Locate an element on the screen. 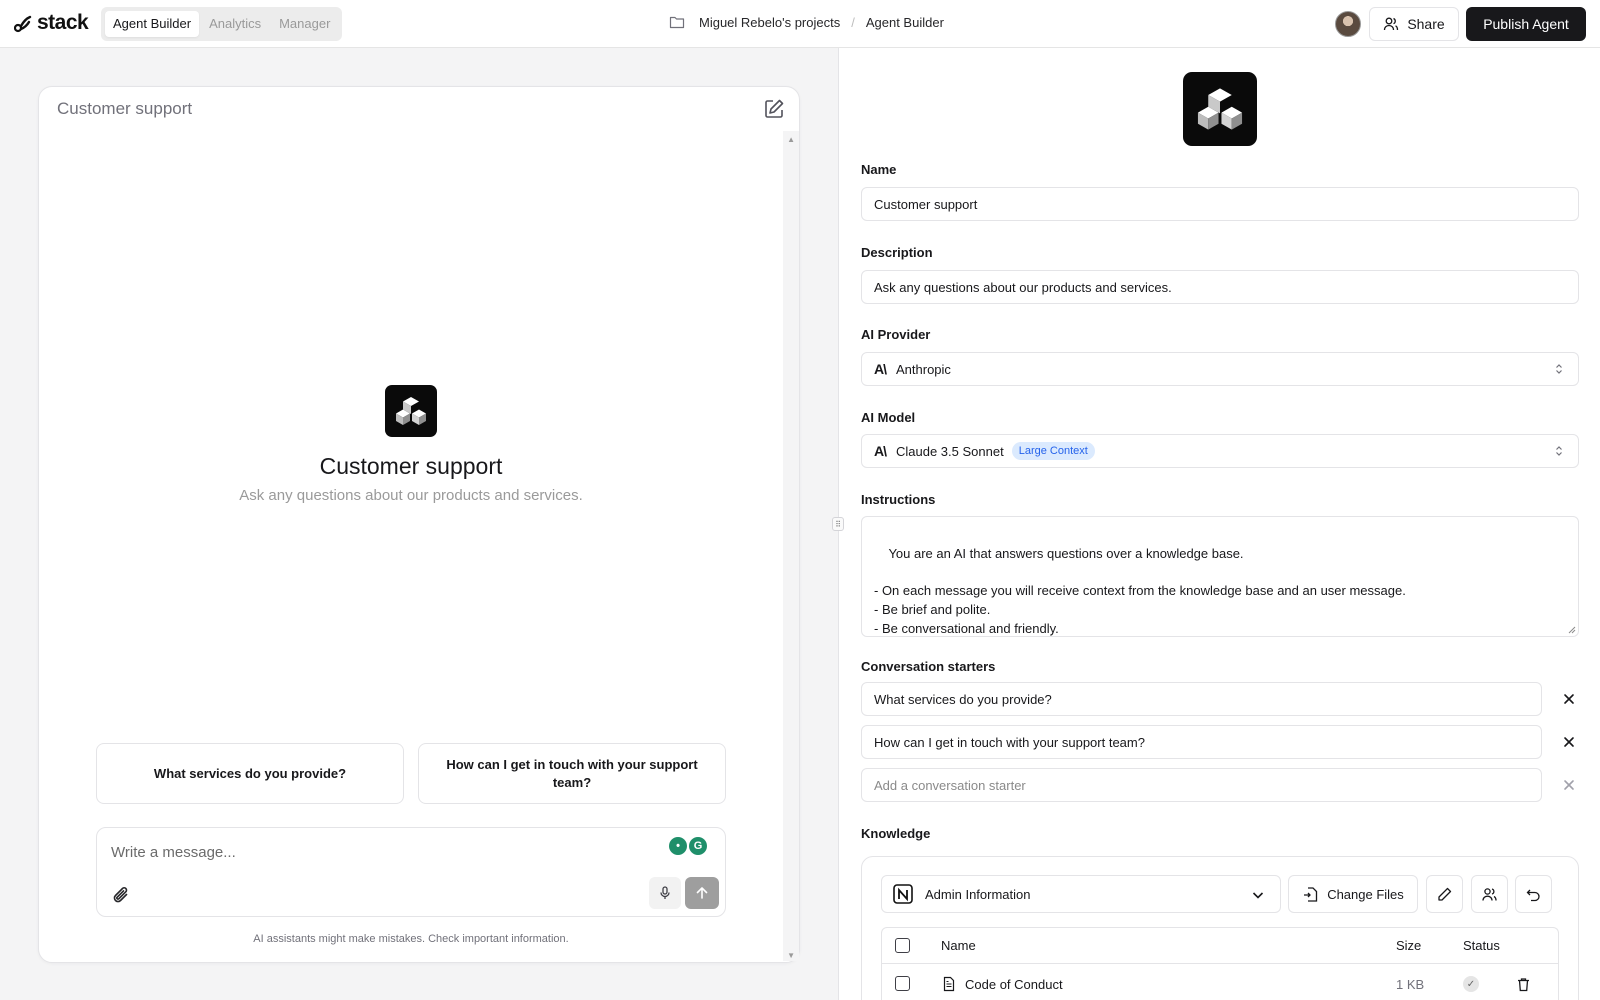 The height and width of the screenshot is (1000, 1600). knowledge-file-table: Name Size Status Code of Conduct 1 KB ✓ is located at coordinates (1220, 963).